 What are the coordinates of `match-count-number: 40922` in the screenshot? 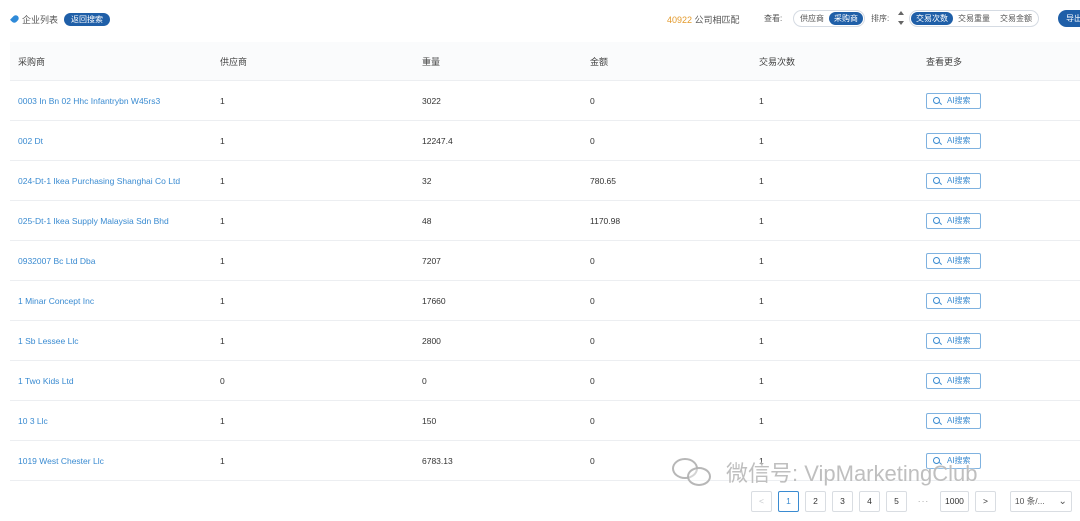 It's located at (680, 20).